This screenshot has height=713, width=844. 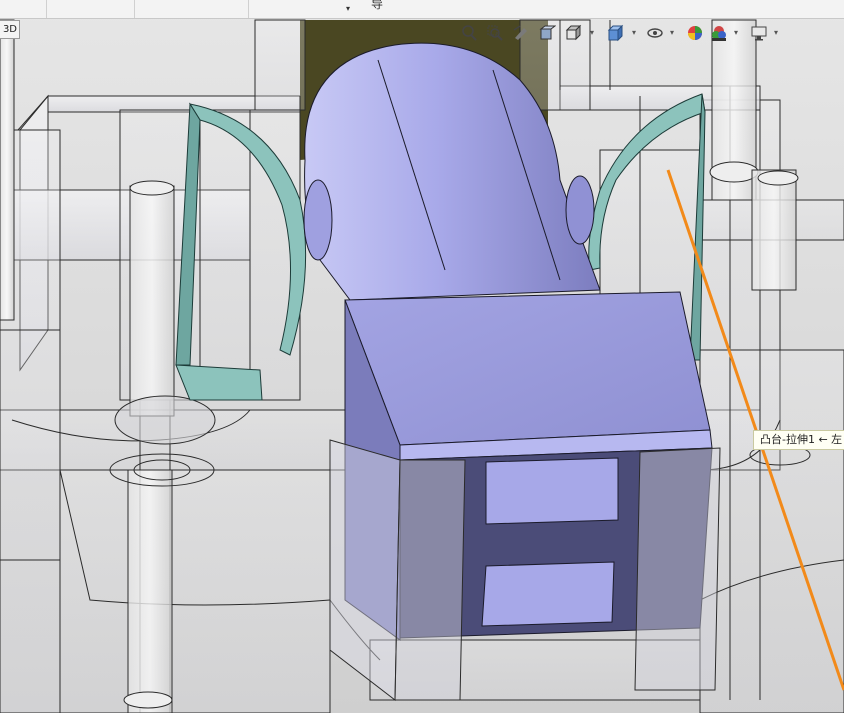 I want to click on previous-view-icon, so click(x=521, y=33).